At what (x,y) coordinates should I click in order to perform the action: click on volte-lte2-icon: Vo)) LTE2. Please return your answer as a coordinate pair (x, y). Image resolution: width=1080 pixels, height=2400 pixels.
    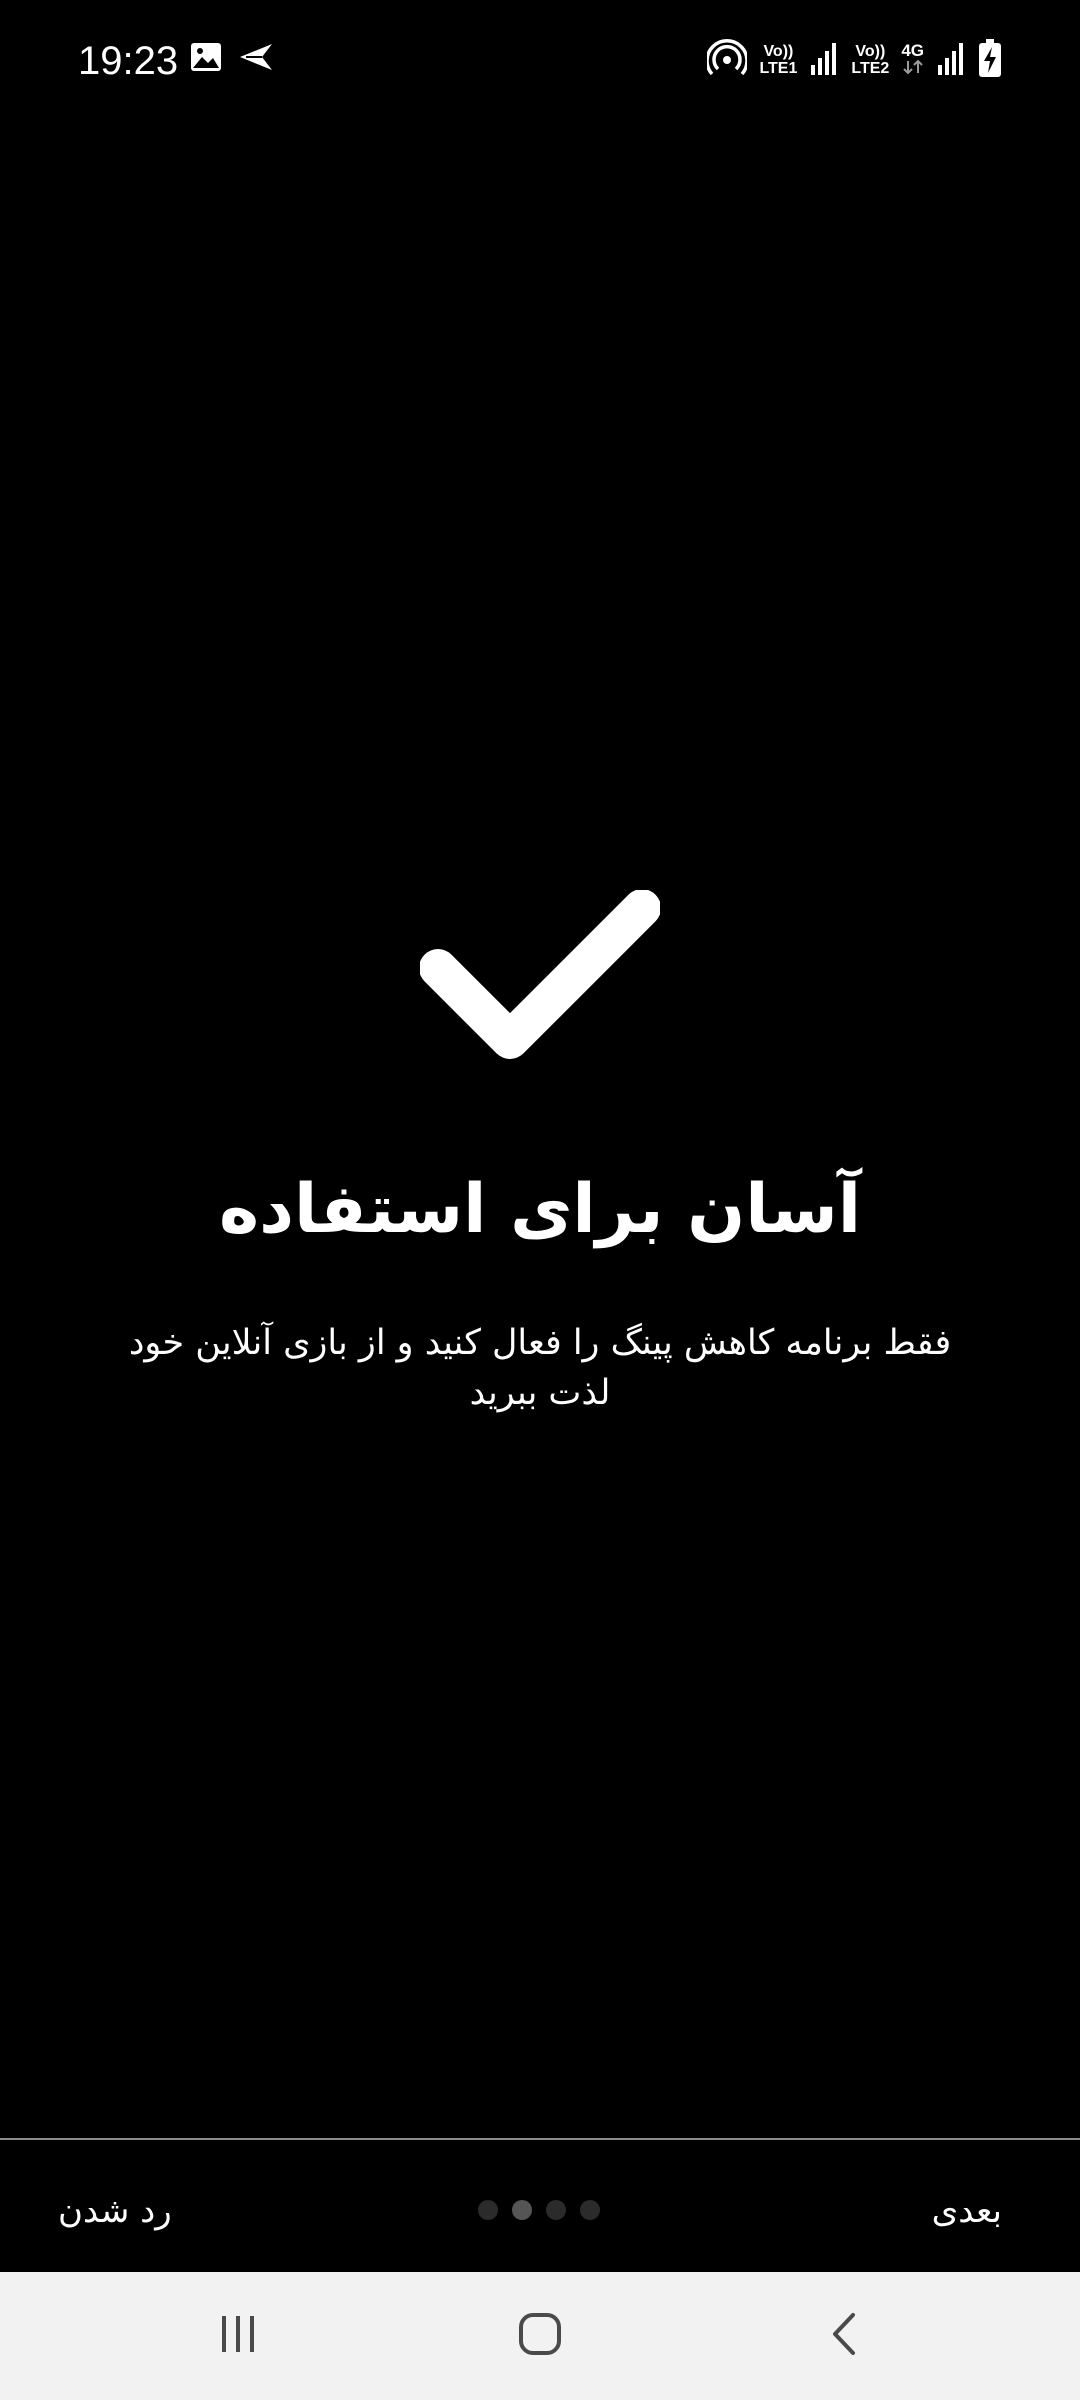
    Looking at the image, I should click on (870, 60).